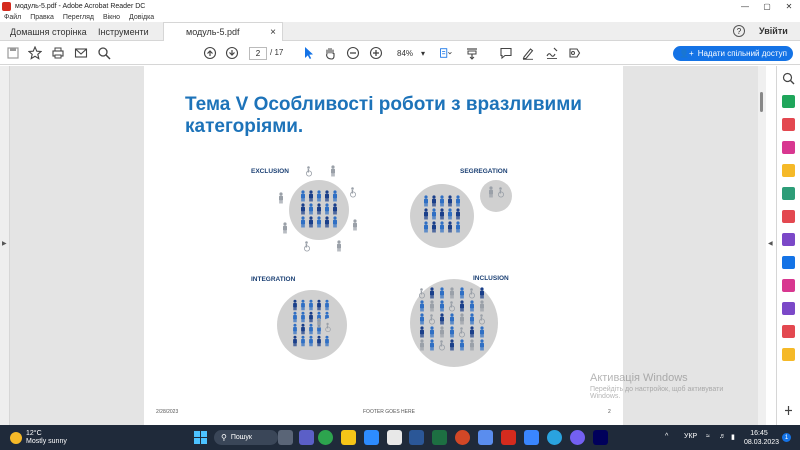  I want to click on share-button: 👤+ Надати спільний доступ, so click(733, 53).